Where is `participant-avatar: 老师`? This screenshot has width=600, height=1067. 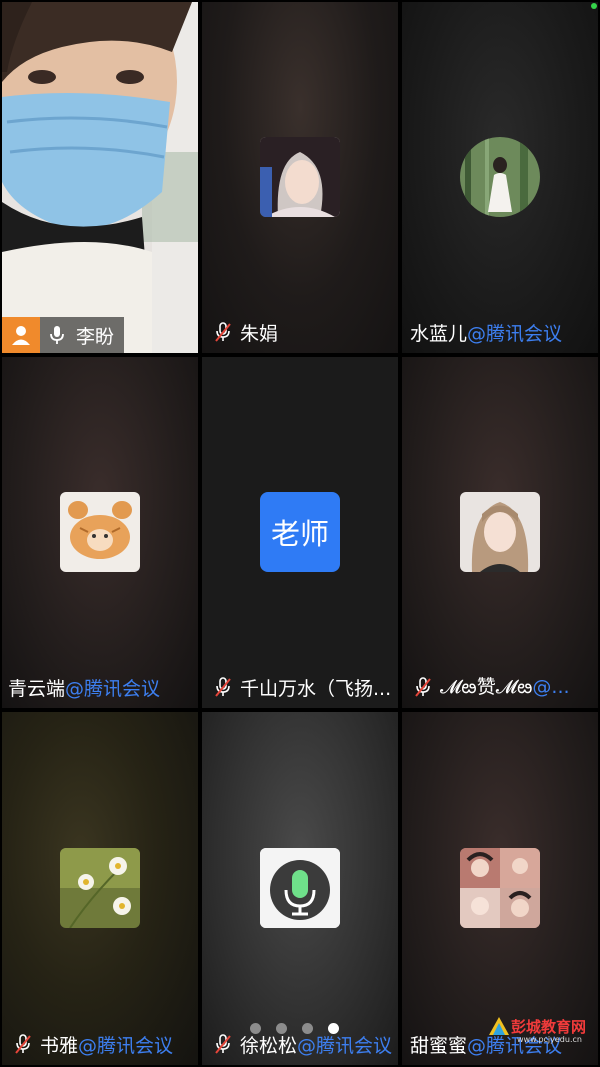
participant-avatar: 老师 is located at coordinates (300, 532).